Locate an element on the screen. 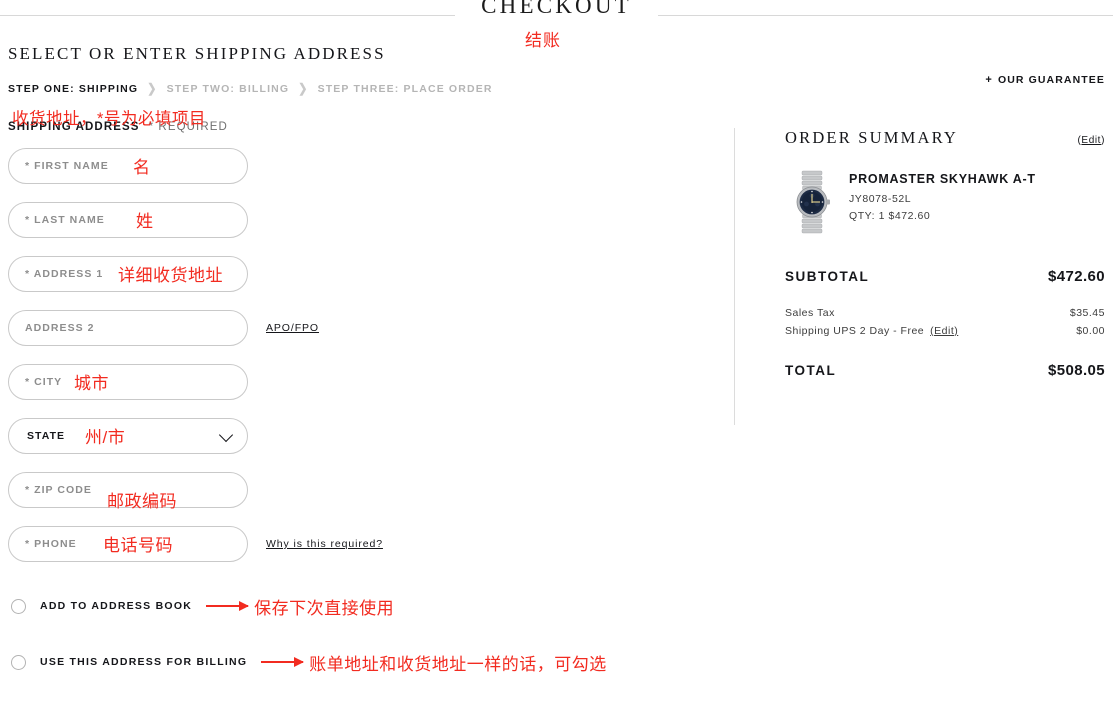 This screenshot has width=1113, height=705. step-three-place-order: STEP THREE: PLACE ORDER is located at coordinates (405, 89).